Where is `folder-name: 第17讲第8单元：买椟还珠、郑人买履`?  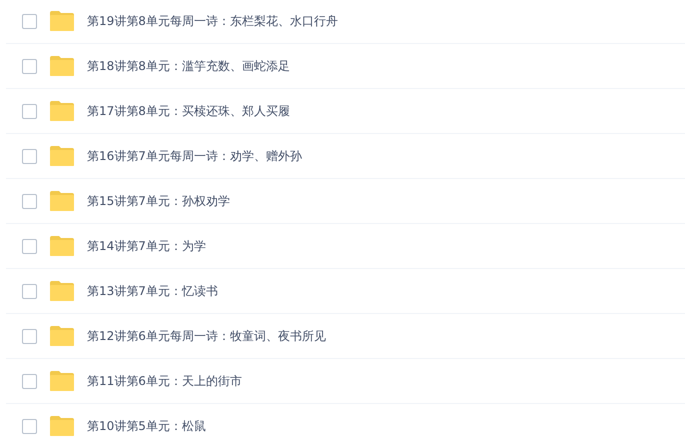 folder-name: 第17讲第8单元：买椟还珠、郑人买履 is located at coordinates (188, 111).